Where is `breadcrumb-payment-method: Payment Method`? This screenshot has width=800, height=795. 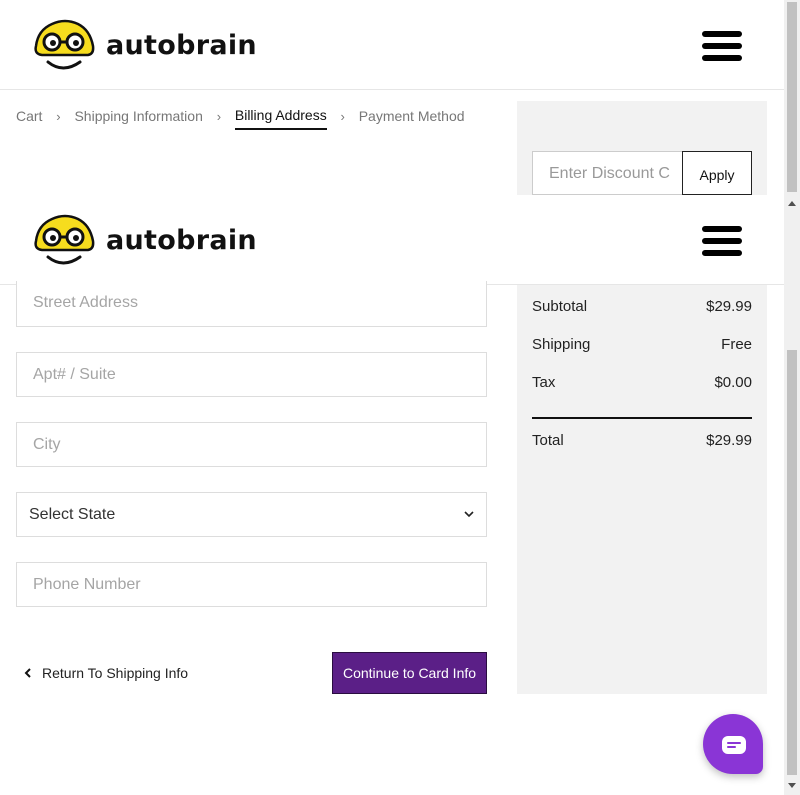
breadcrumb-payment-method: Payment Method is located at coordinates (412, 118).